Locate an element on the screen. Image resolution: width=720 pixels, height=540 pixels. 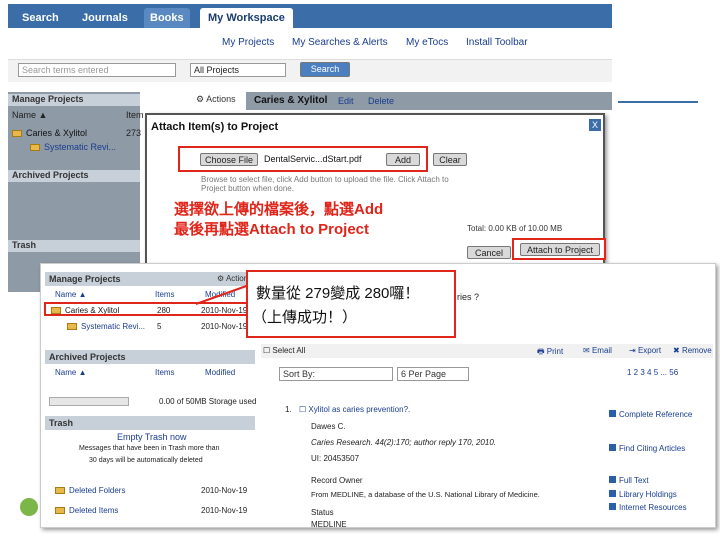
dialog-total: Total: 0.00 KB of 10.00 MB is located at coordinates (515, 228).